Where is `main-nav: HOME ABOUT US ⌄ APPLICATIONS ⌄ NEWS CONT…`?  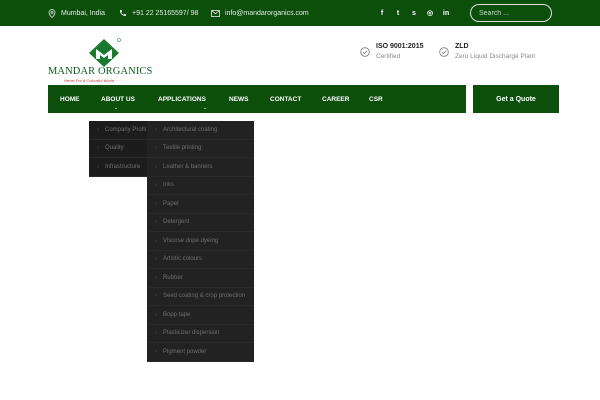 main-nav: HOME ABOUT US ⌄ APPLICATIONS ⌄ NEWS CONT… is located at coordinates (257, 99).